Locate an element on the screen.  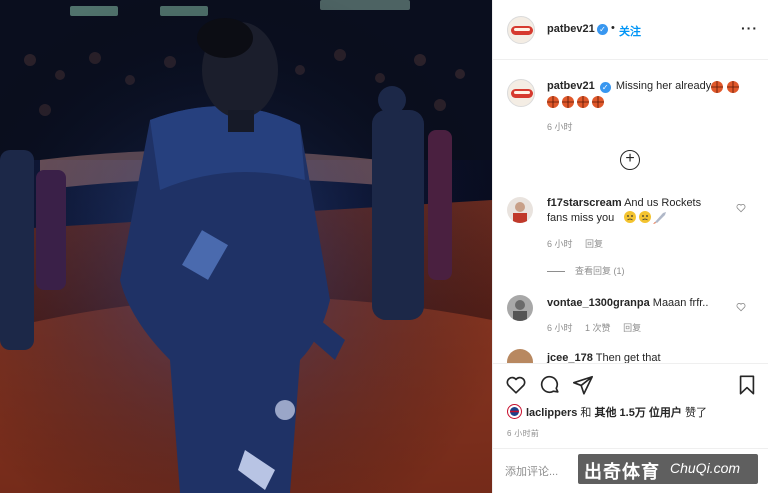
comment-2-text: Maaan frfr.. is located at coordinates (680, 303).